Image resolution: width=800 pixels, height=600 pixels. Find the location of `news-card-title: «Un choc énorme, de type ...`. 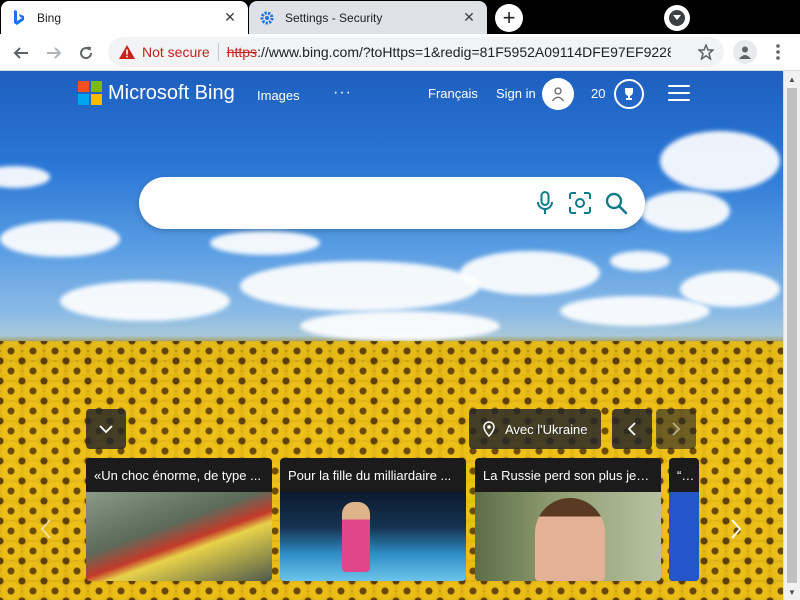

news-card-title: «Un choc énorme, de type ... is located at coordinates (177, 475).